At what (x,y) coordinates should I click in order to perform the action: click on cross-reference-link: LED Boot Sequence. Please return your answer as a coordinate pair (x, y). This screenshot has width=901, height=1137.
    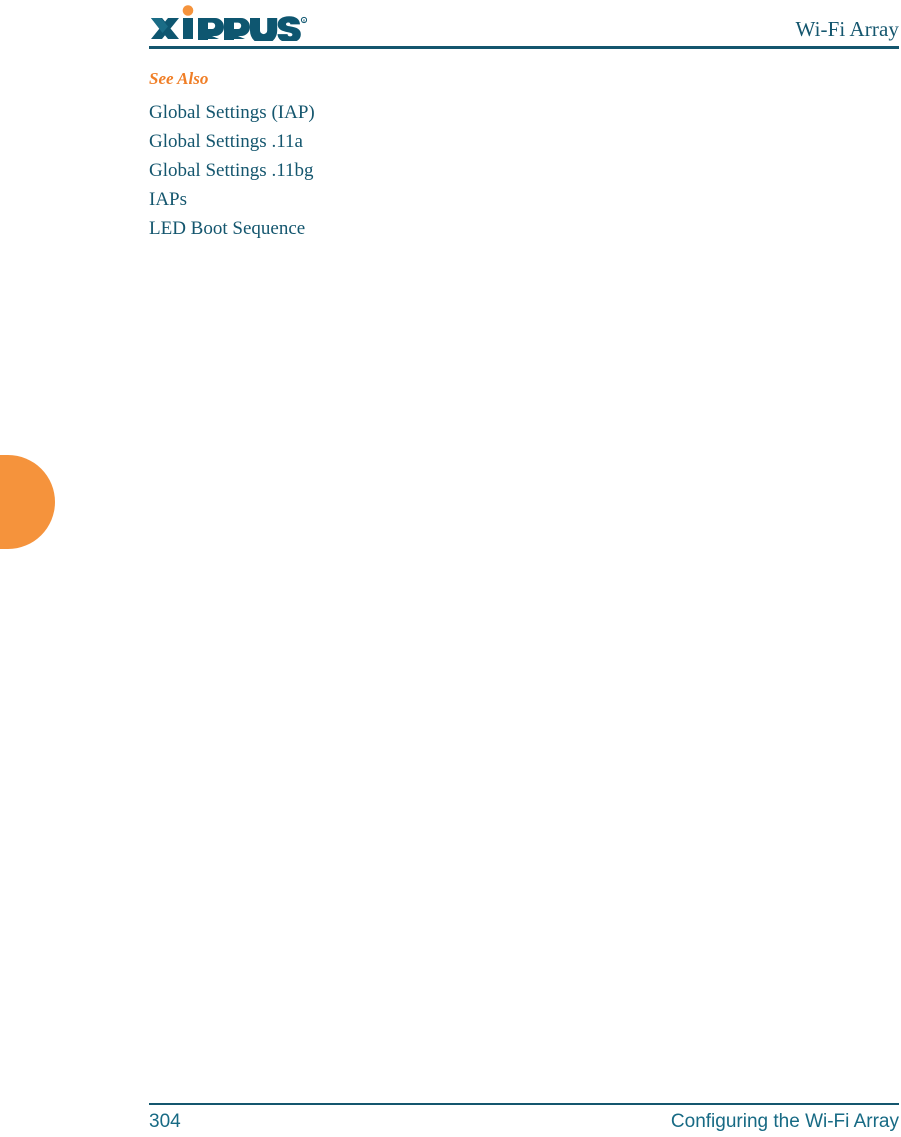
    Looking at the image, I should click on (524, 228).